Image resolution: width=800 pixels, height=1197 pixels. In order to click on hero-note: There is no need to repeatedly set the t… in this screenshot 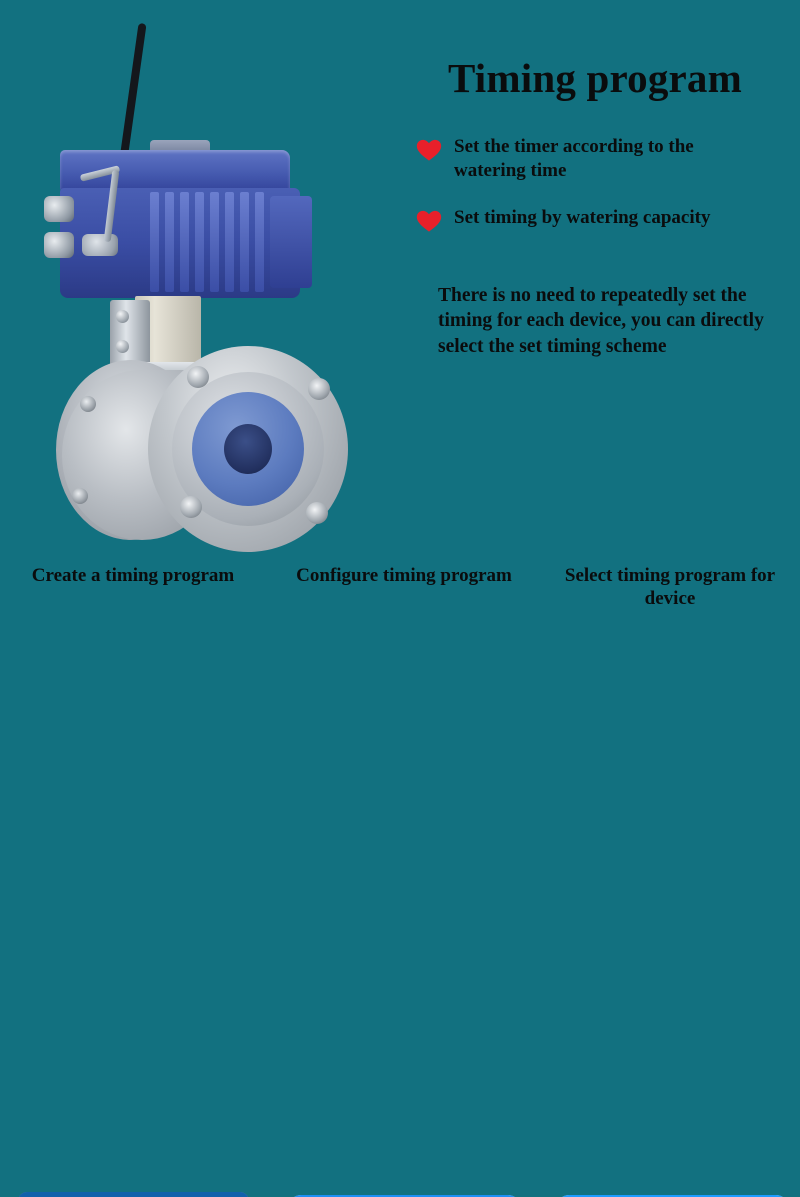, I will do `click(601, 321)`.